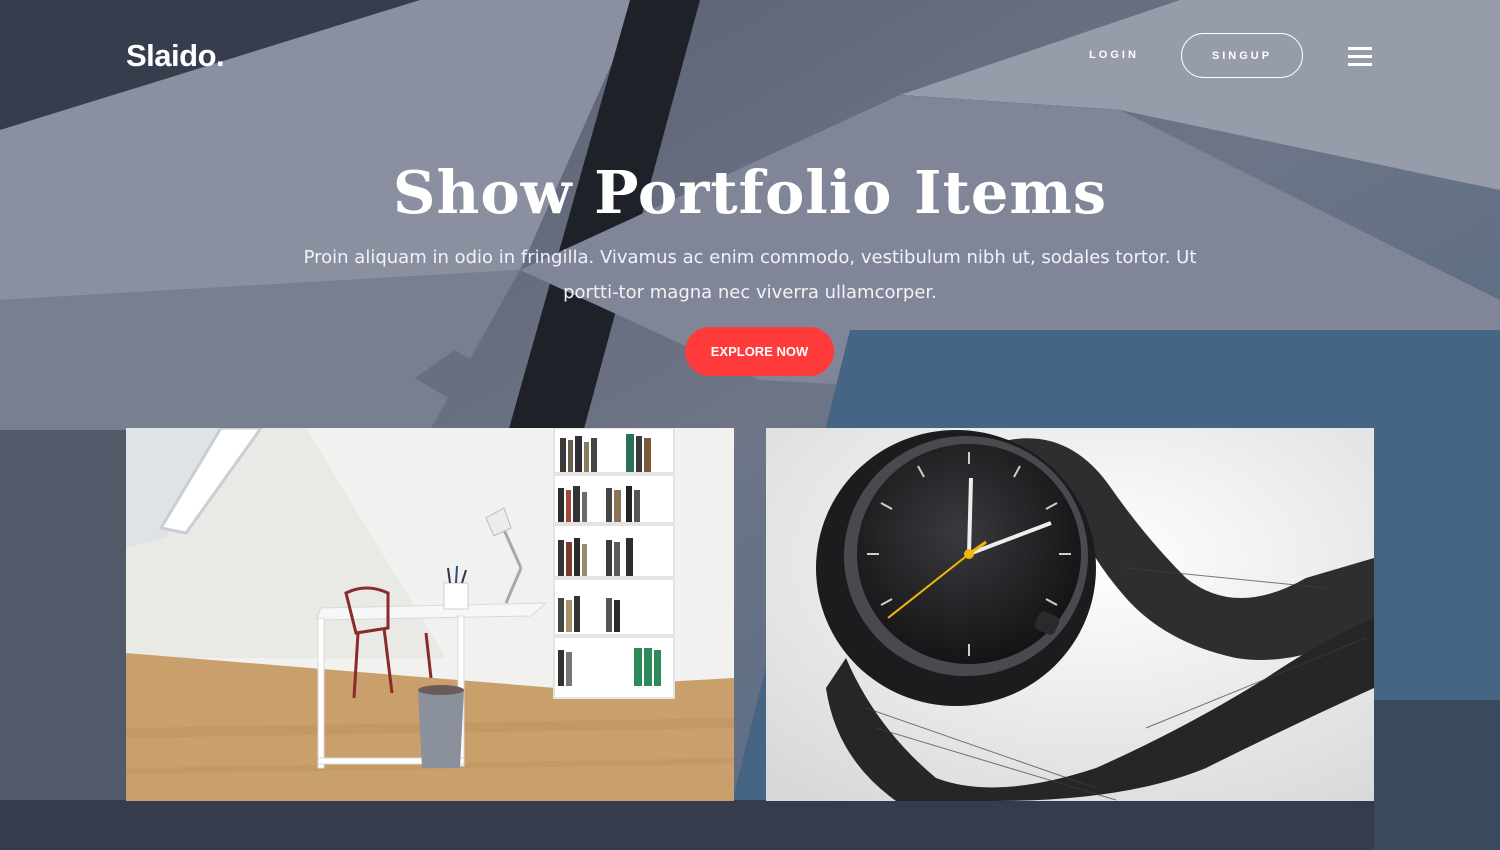 The width and height of the screenshot is (1500, 850). What do you see at coordinates (1242, 55) in the screenshot?
I see `signup-button: SINGUP` at bounding box center [1242, 55].